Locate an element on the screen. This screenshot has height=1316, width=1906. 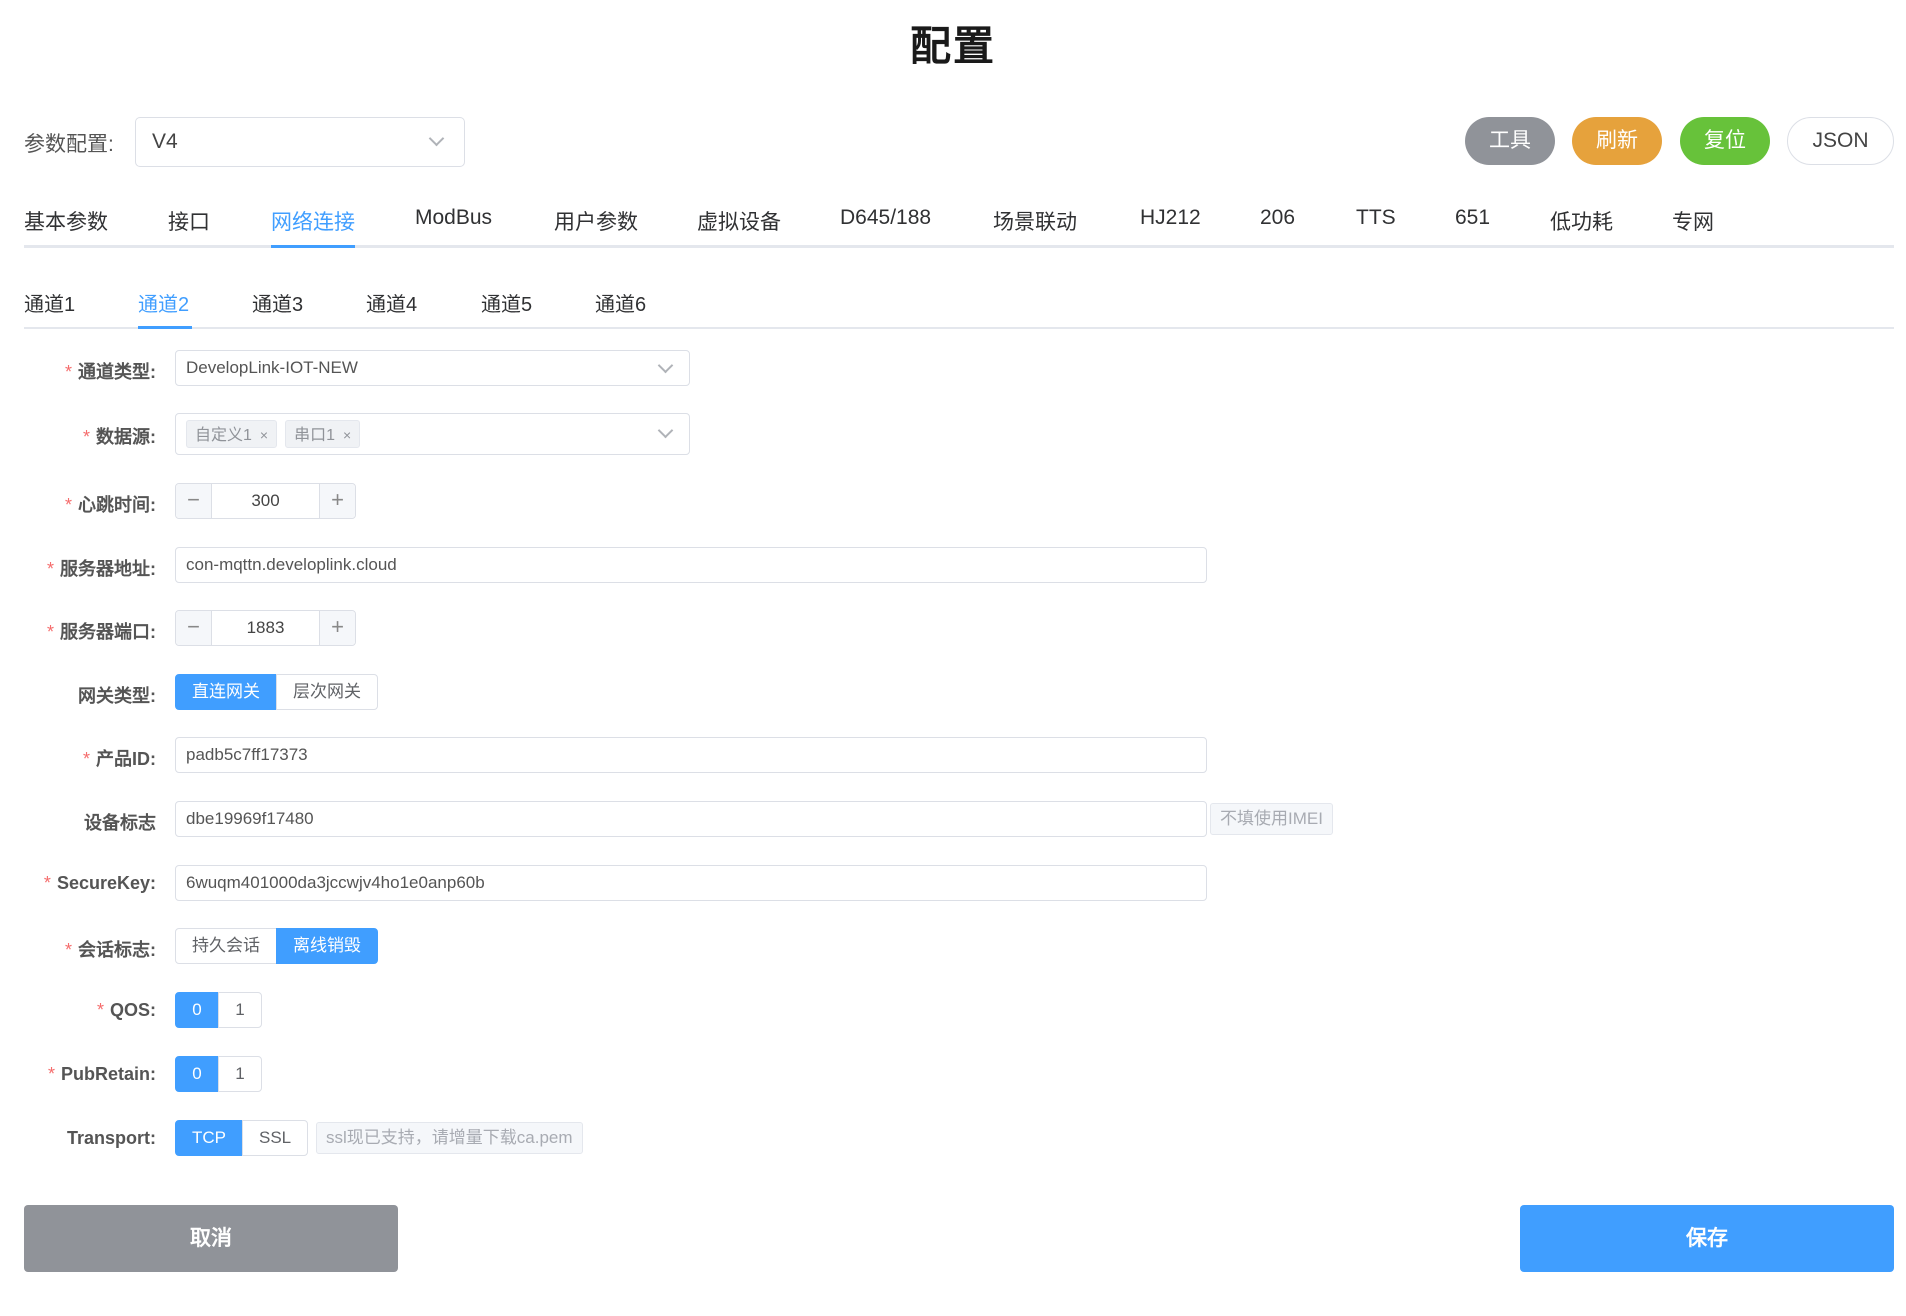
product-id-row: * 产品ID: padb5c7ff17373 is located at coordinates (953, 757).